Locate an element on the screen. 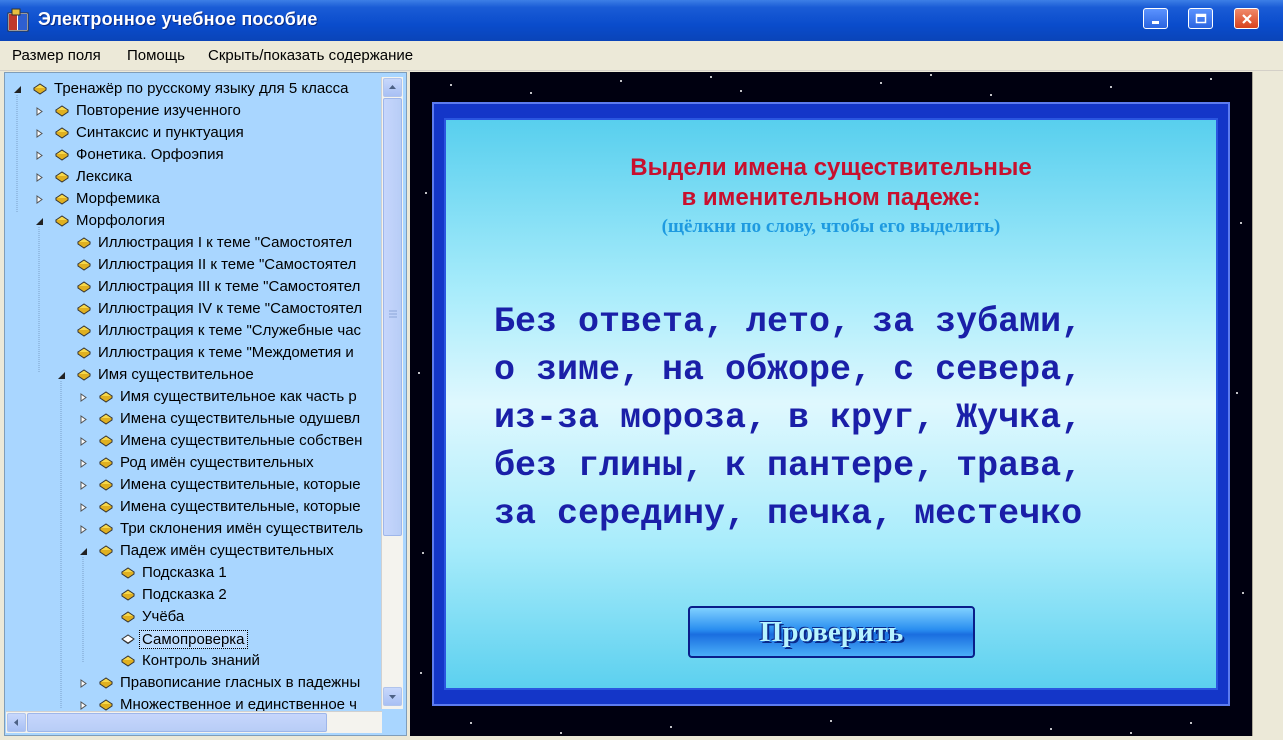 This screenshot has height=740, width=1283. scroll-thumb is located at coordinates (392, 317).